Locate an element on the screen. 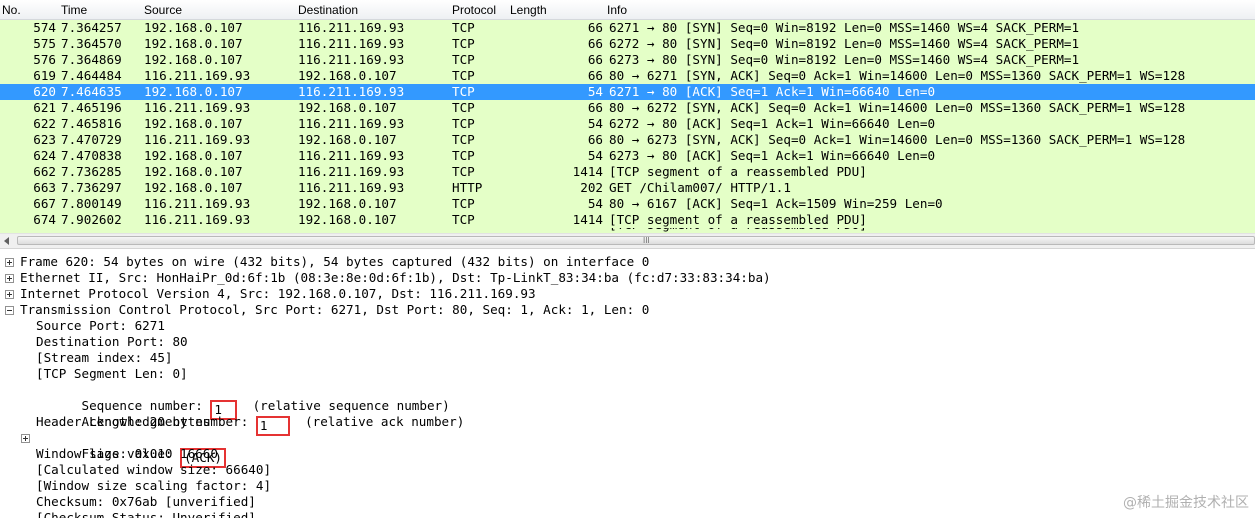 The width and height of the screenshot is (1255, 518). packet-cell-time: 7.464635 is located at coordinates (91, 91).